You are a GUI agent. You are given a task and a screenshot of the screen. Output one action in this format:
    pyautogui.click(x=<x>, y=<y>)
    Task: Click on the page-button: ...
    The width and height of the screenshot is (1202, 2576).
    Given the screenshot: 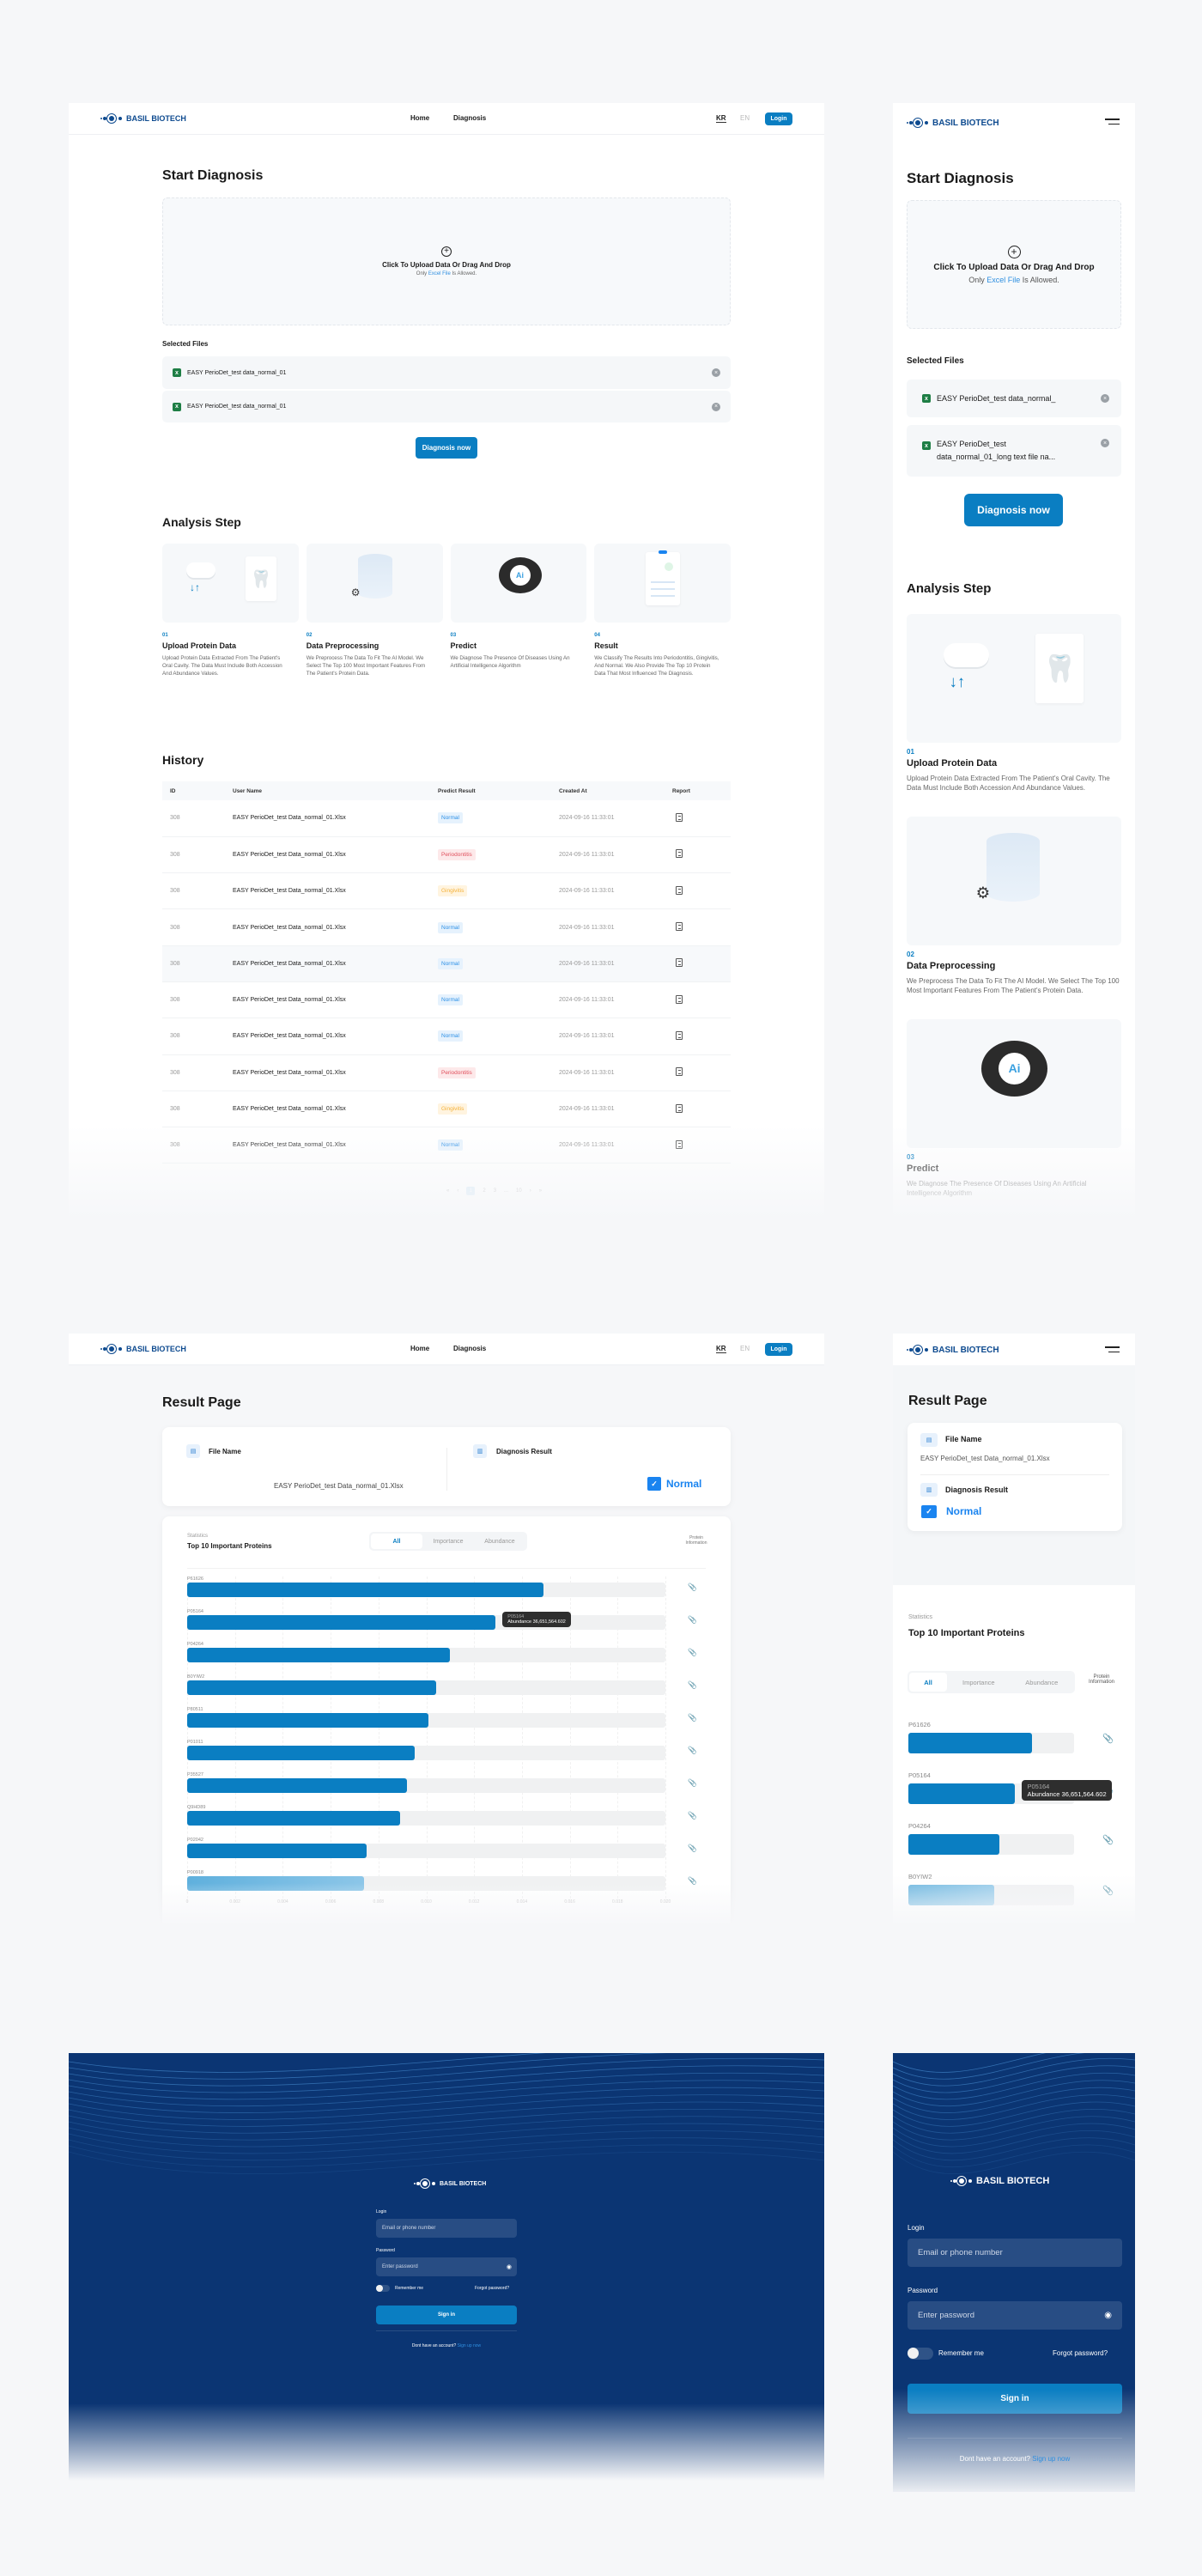 What is the action you would take?
    pyautogui.click(x=506, y=1191)
    